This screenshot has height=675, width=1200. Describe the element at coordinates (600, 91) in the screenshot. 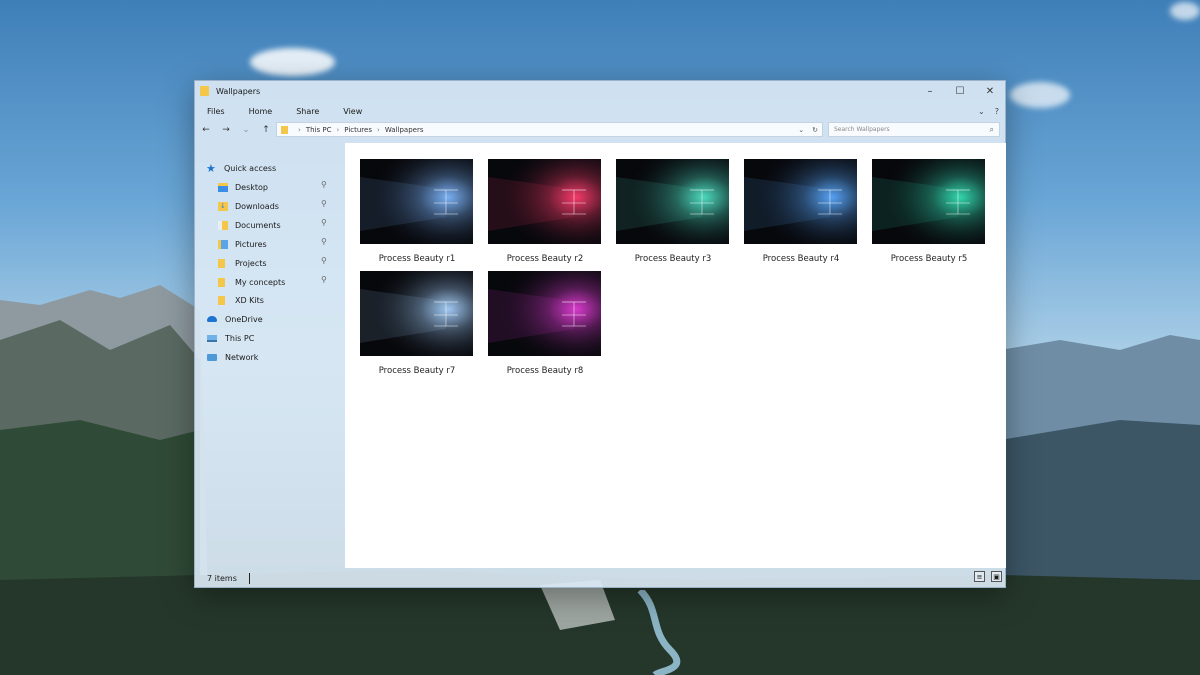

I see `title-bar: Wallpapers – ☐ ✕` at that location.